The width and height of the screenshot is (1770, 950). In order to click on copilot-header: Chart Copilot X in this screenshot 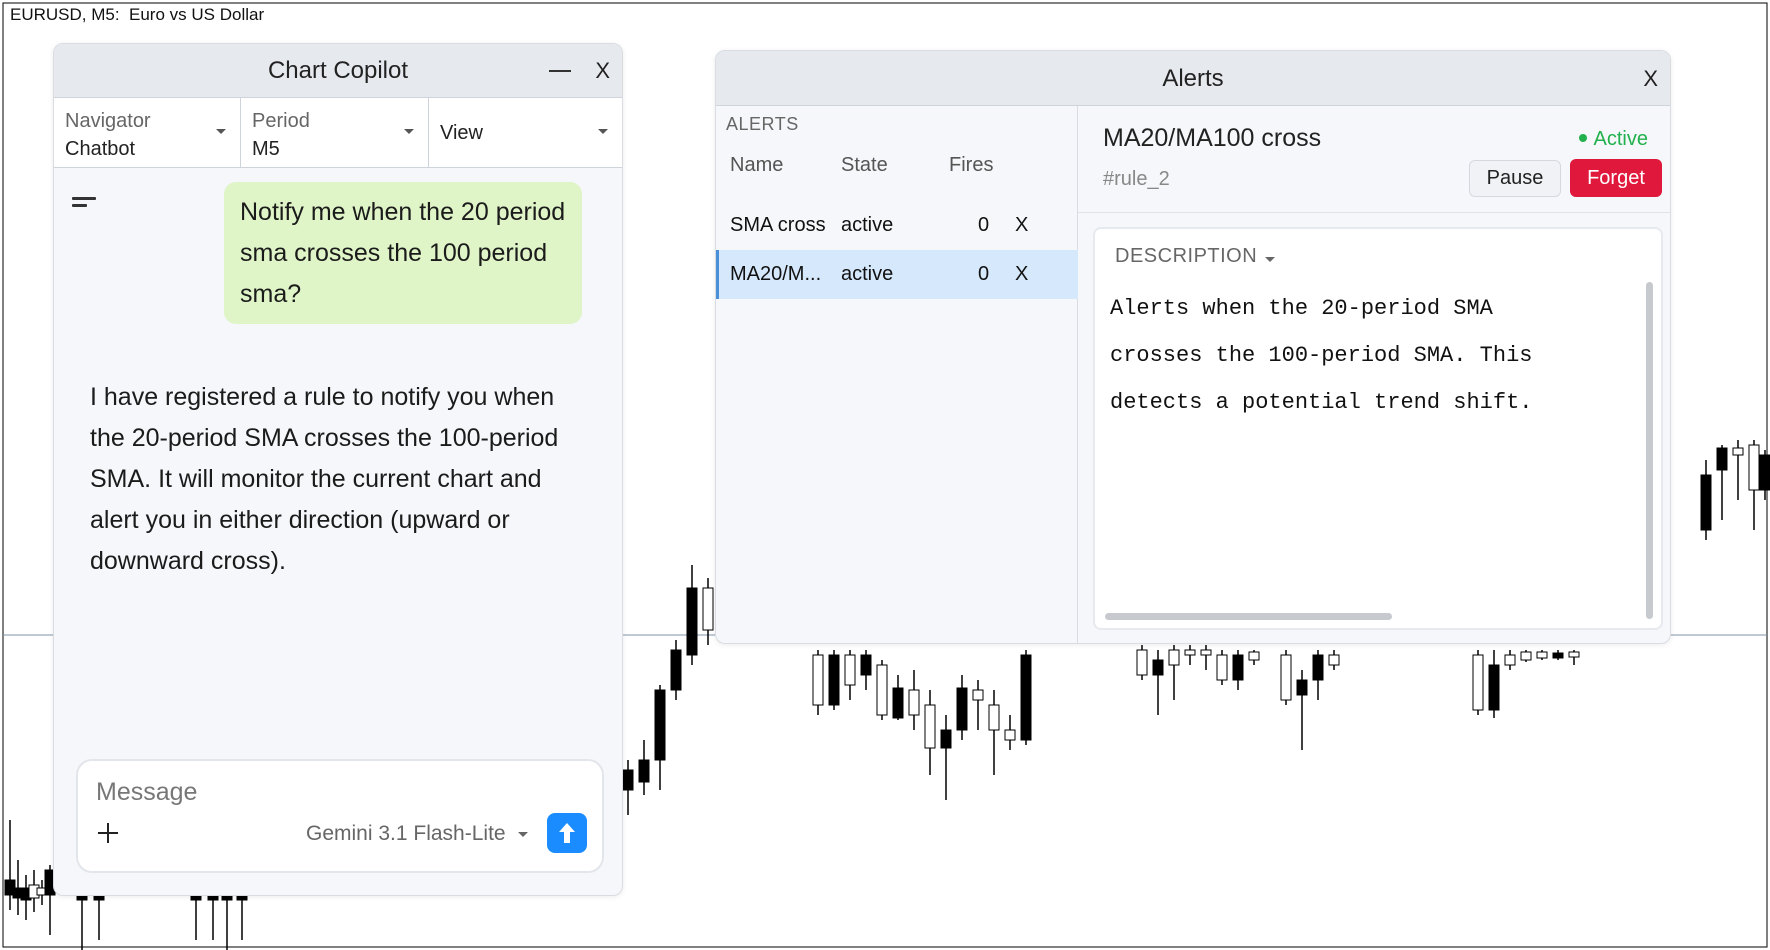, I will do `click(338, 71)`.